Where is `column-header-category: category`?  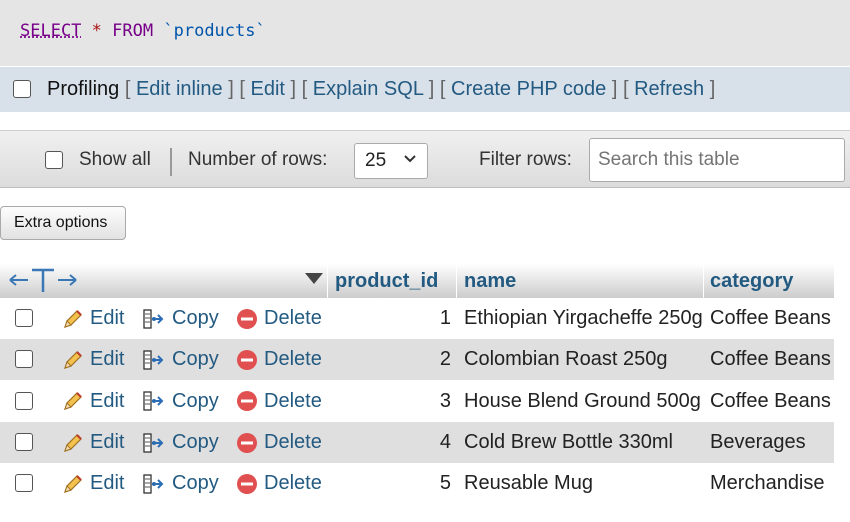 column-header-category: category is located at coordinates (751, 281).